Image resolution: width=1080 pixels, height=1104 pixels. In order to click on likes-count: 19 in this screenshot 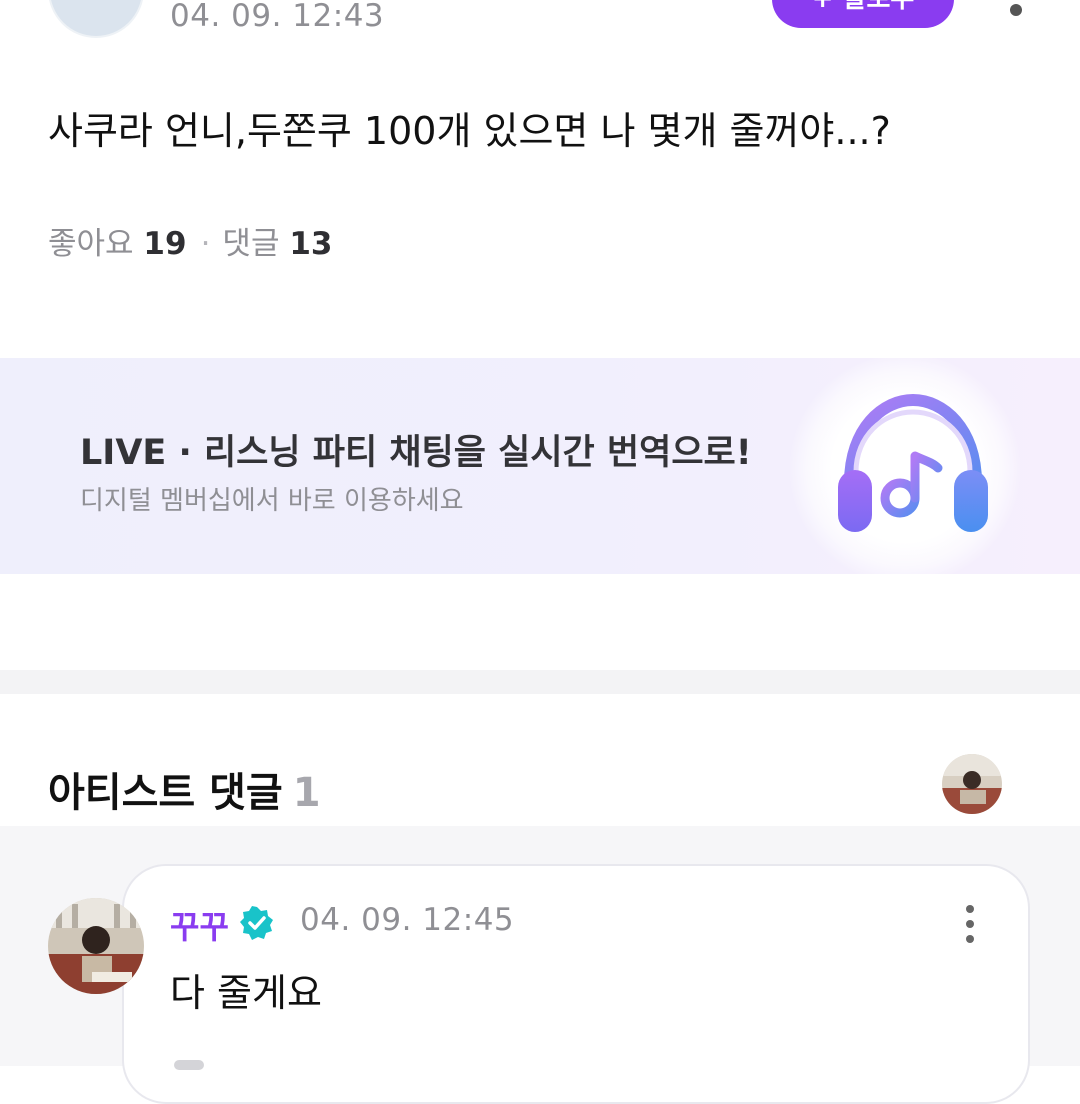, I will do `click(164, 244)`.